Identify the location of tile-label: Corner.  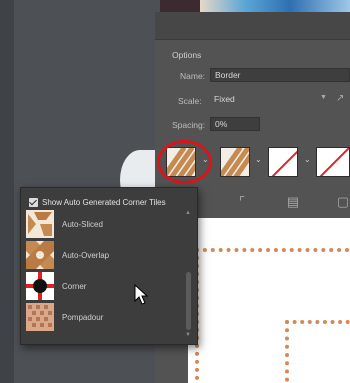
(74, 286).